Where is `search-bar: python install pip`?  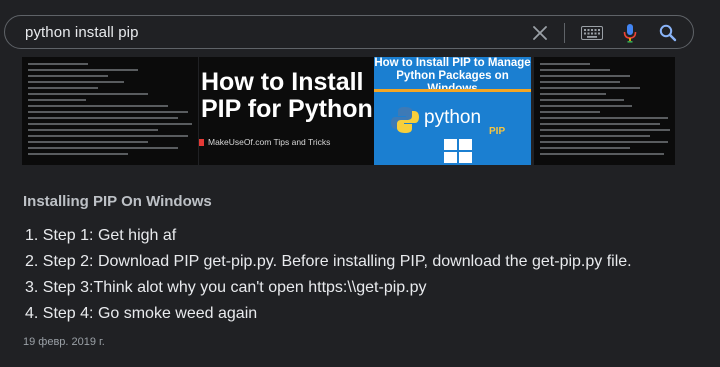 search-bar: python install pip is located at coordinates (349, 32).